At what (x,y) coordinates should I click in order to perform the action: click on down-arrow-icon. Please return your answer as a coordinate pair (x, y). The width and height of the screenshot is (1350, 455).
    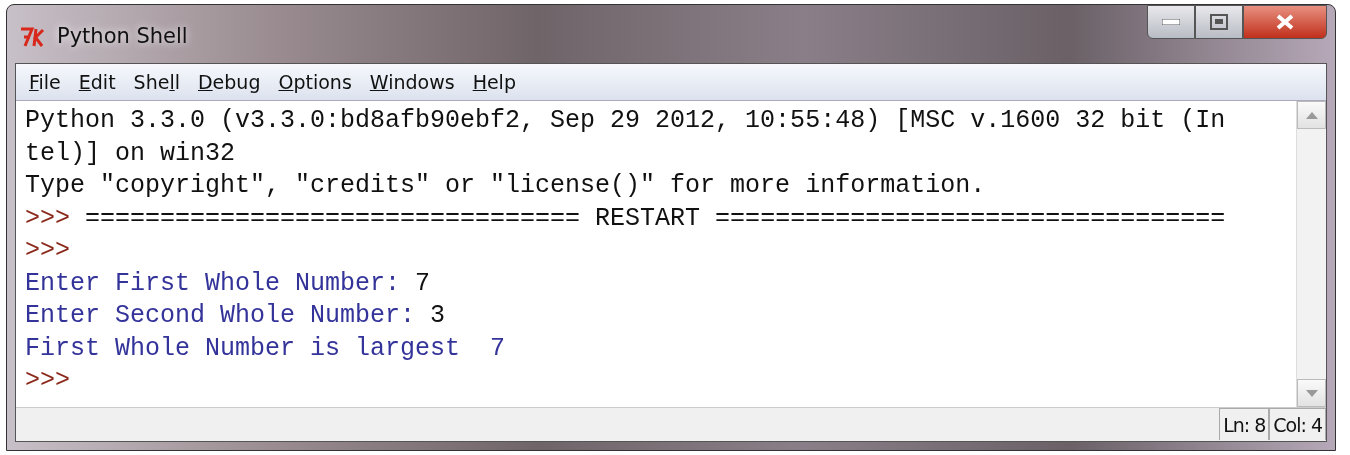
    Looking at the image, I should click on (1311, 393).